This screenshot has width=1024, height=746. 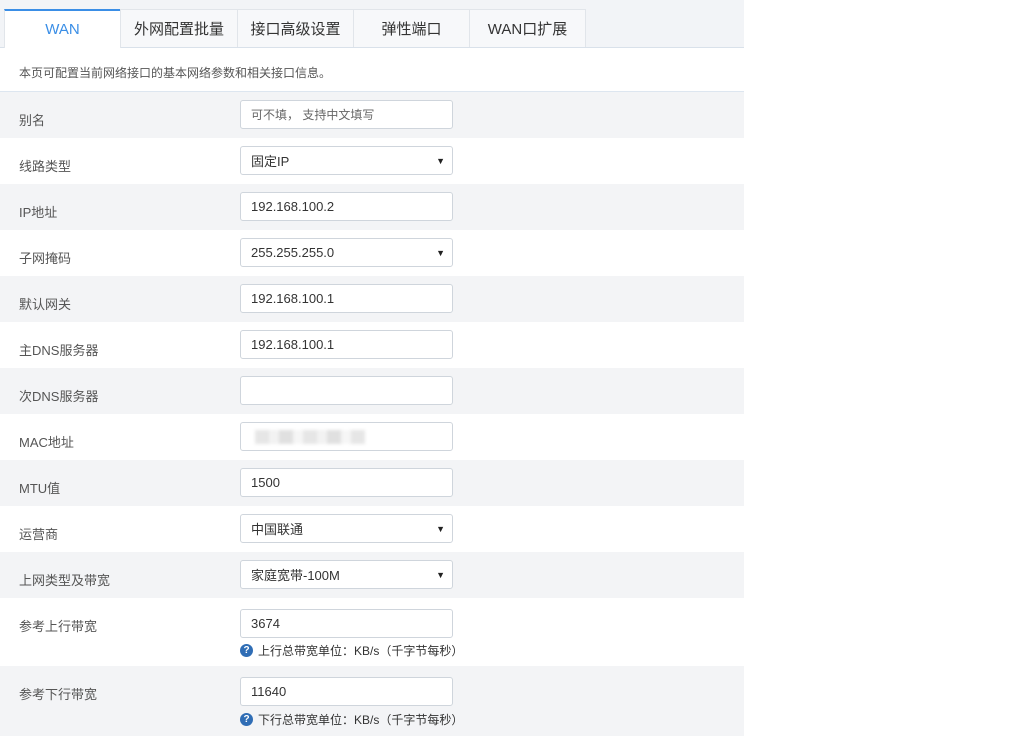 I want to click on downstream-bandwidth-hint: ? 下行总带宽单位：KB/s（千字节每秒）, so click(x=351, y=719).